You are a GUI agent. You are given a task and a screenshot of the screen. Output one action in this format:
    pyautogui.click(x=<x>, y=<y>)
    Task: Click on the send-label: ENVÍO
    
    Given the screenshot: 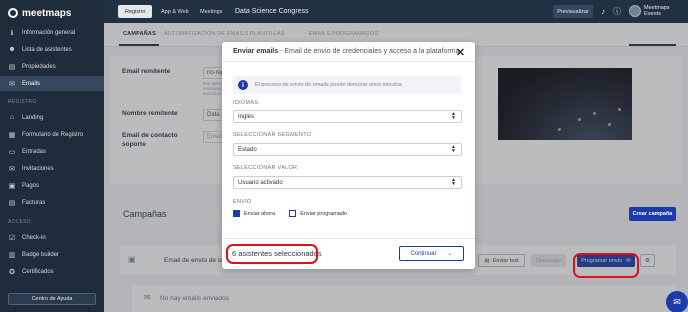 What is the action you would take?
    pyautogui.click(x=242, y=202)
    